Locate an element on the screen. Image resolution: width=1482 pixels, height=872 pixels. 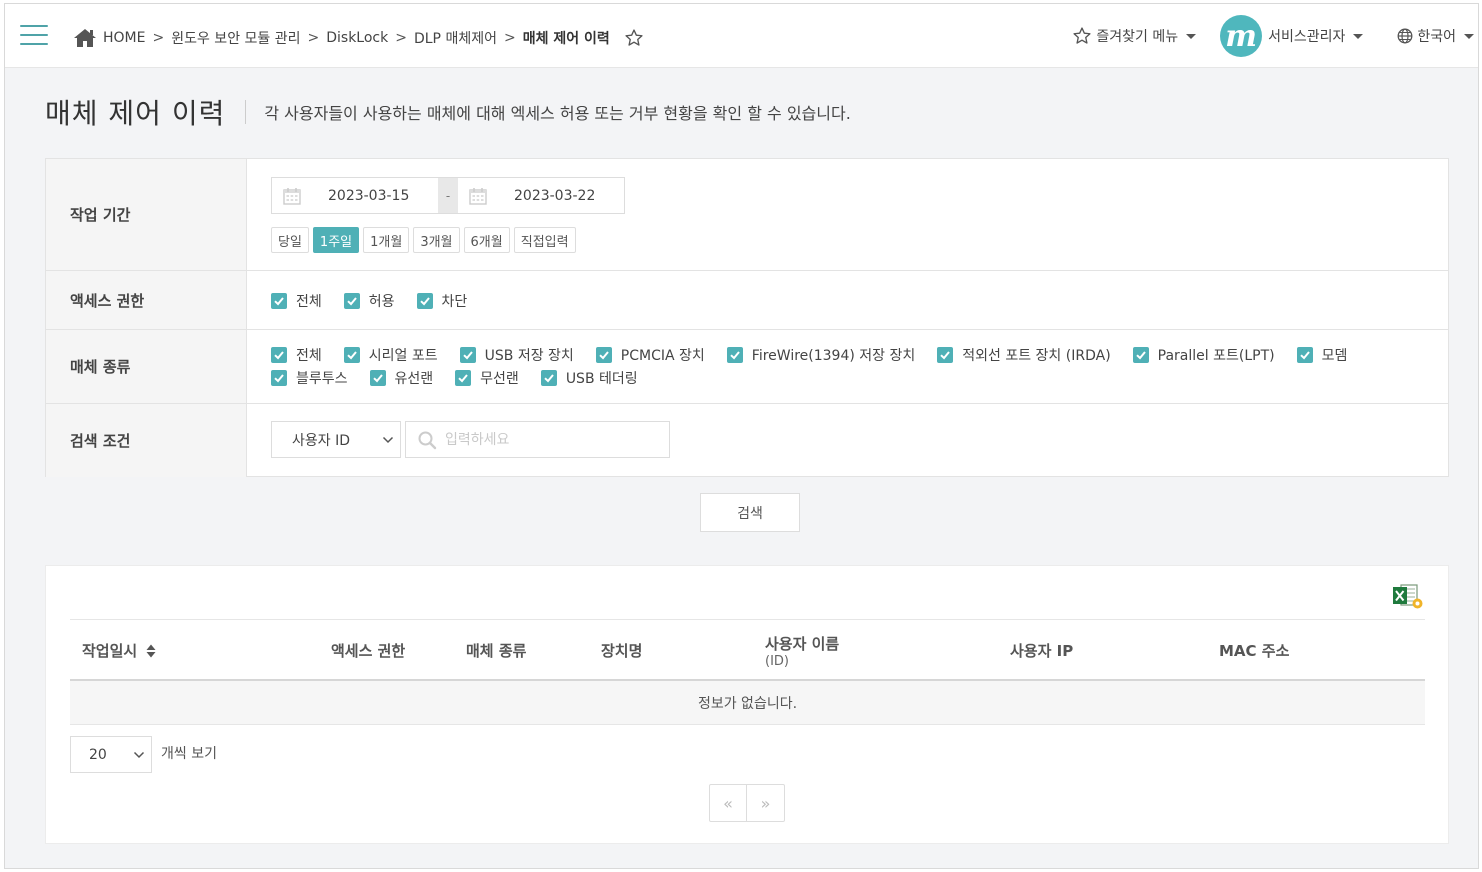
pagination: « » is located at coordinates (747, 803).